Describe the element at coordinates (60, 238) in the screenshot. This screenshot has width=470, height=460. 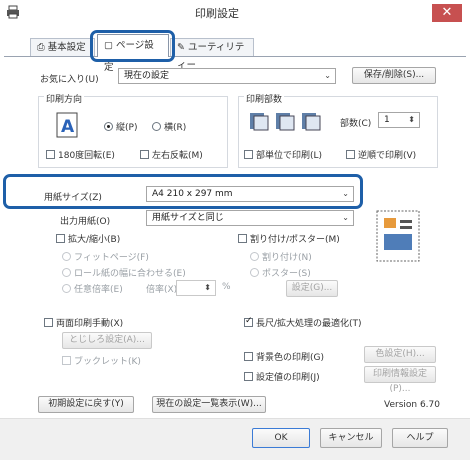
I see `enlarge-reduce-checkbox` at that location.